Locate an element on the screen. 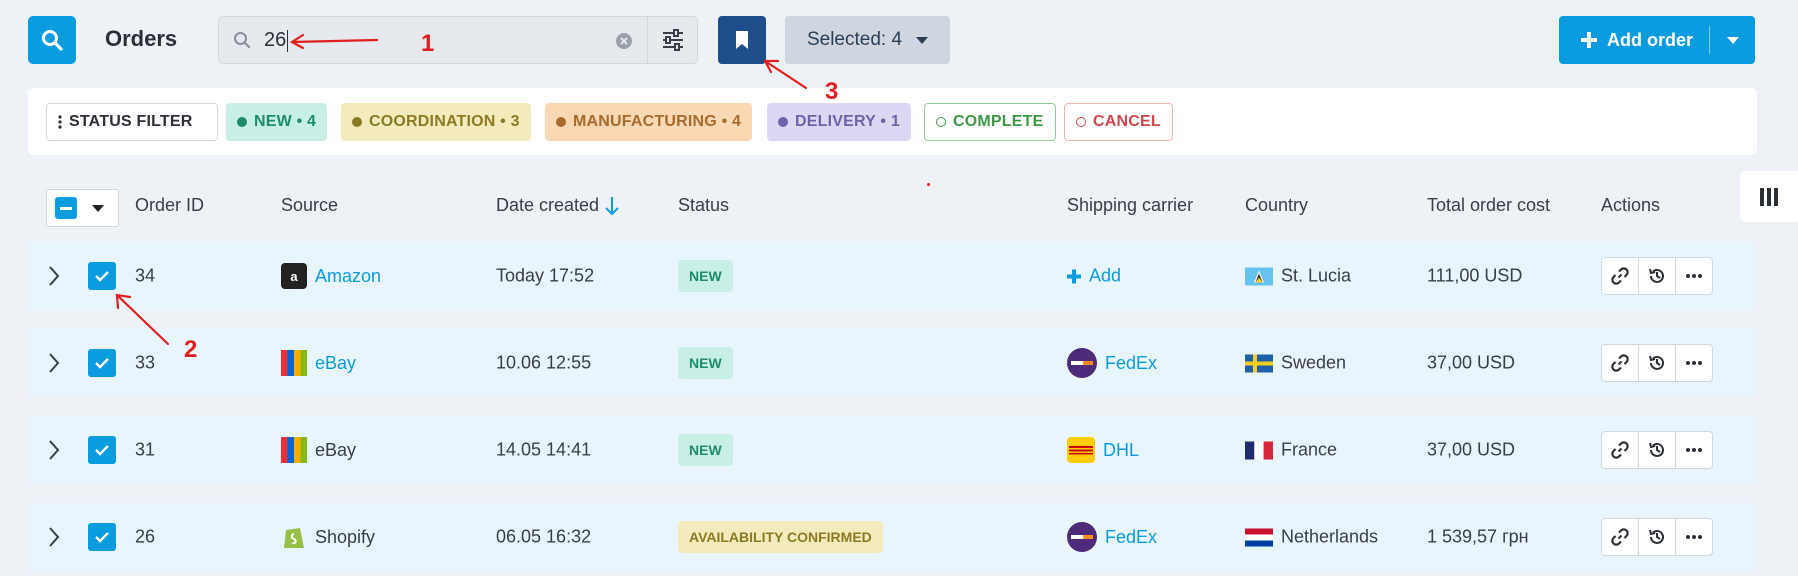 This screenshot has width=1798, height=576. order-source: eBay is located at coordinates (318, 363).